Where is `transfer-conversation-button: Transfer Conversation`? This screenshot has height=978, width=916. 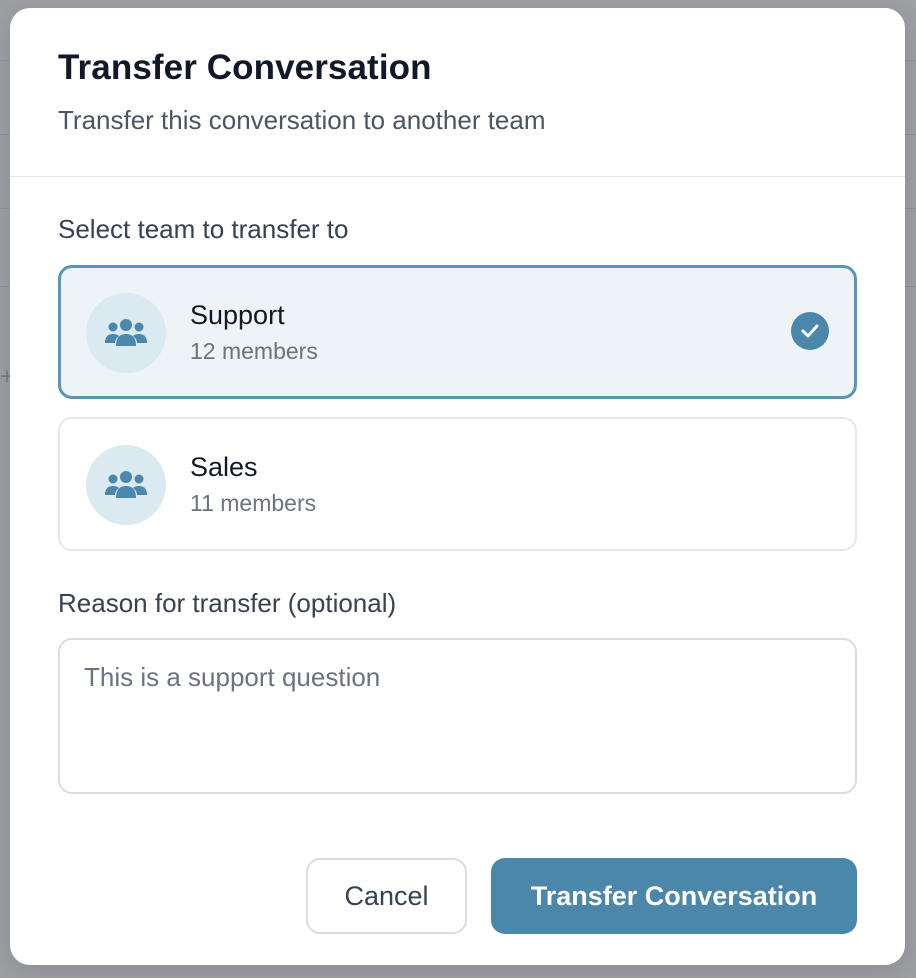
transfer-conversation-button: Transfer Conversation is located at coordinates (674, 896).